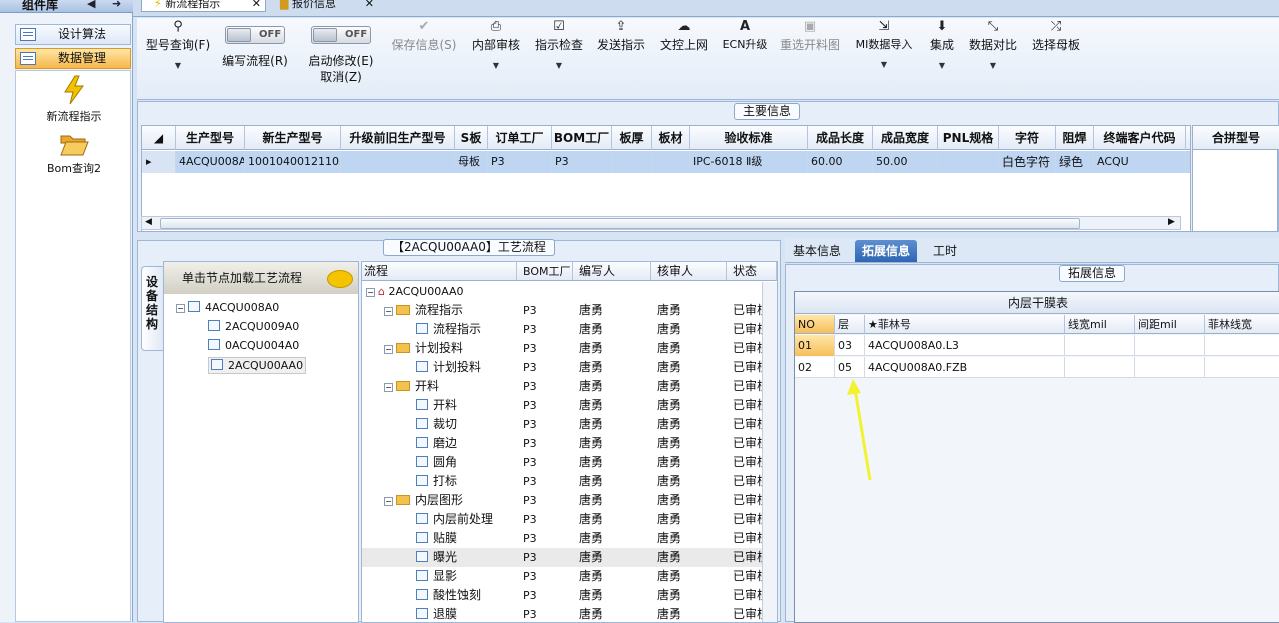 This screenshot has height=623, width=1279. I want to click on column-header: 流程, so click(439, 271).